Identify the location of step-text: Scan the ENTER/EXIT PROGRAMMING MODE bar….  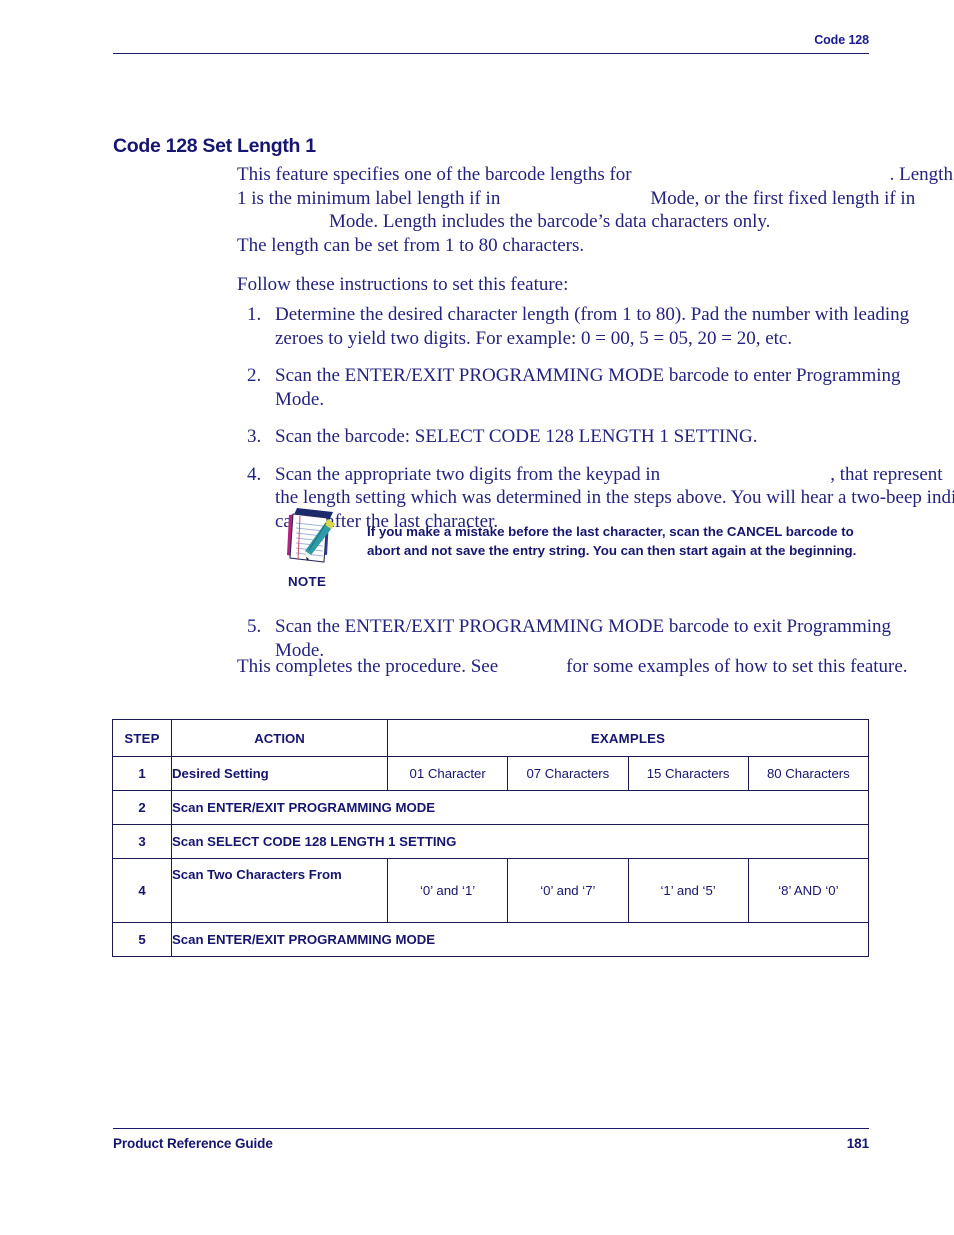
(588, 387).